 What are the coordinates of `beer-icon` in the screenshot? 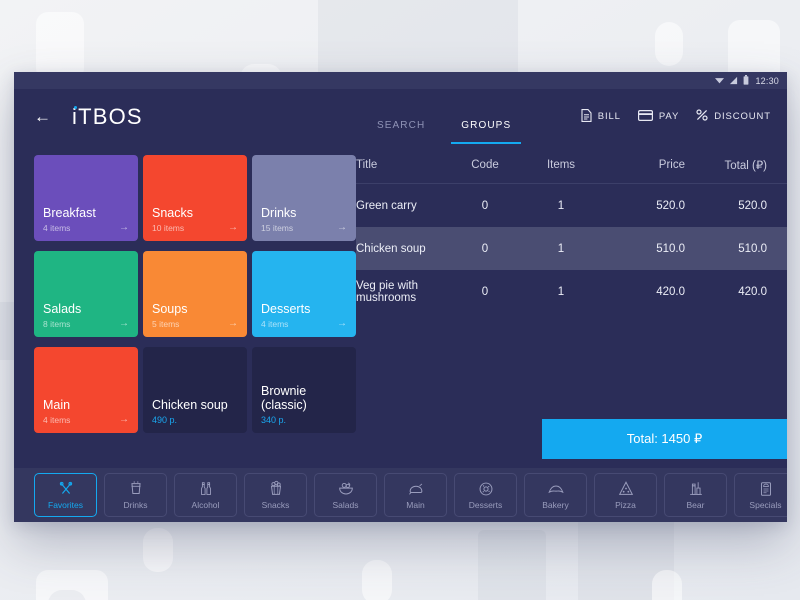 It's located at (696, 489).